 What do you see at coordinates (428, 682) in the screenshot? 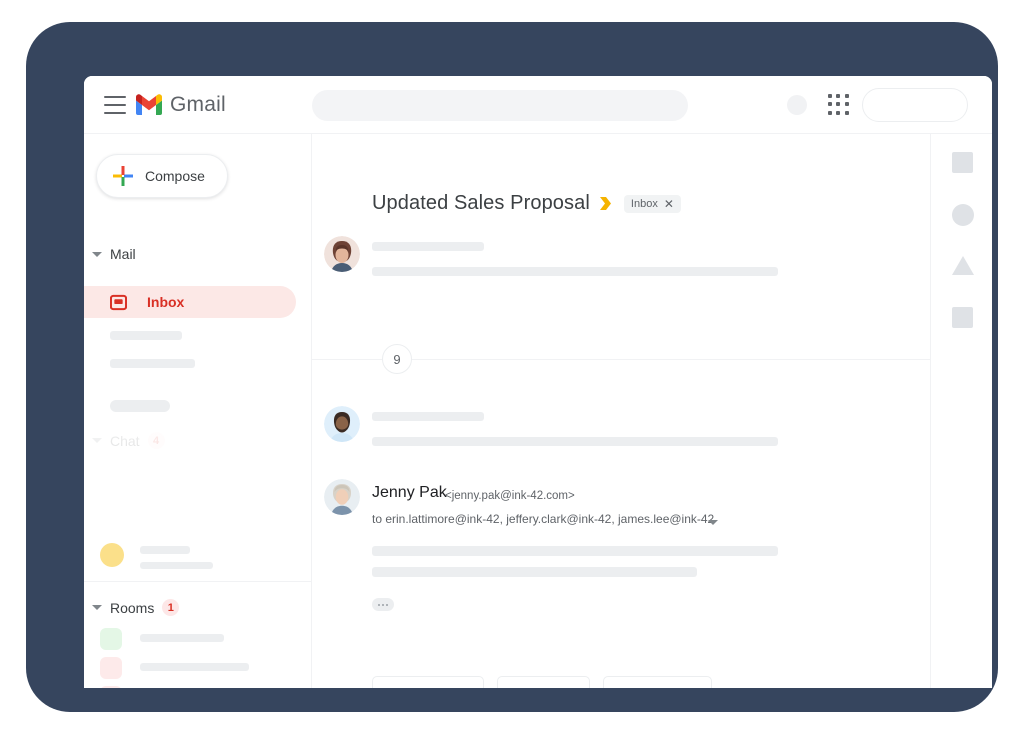
I see `reply-all-button: Reply all` at bounding box center [428, 682].